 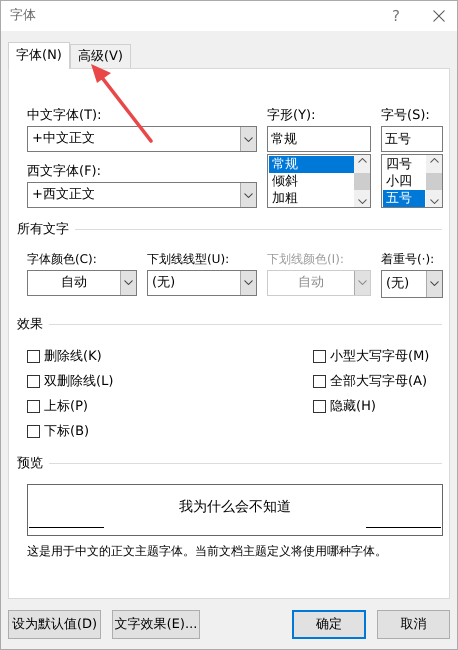 What do you see at coordinates (82, 283) in the screenshot?
I see `dropdown: 自动` at bounding box center [82, 283].